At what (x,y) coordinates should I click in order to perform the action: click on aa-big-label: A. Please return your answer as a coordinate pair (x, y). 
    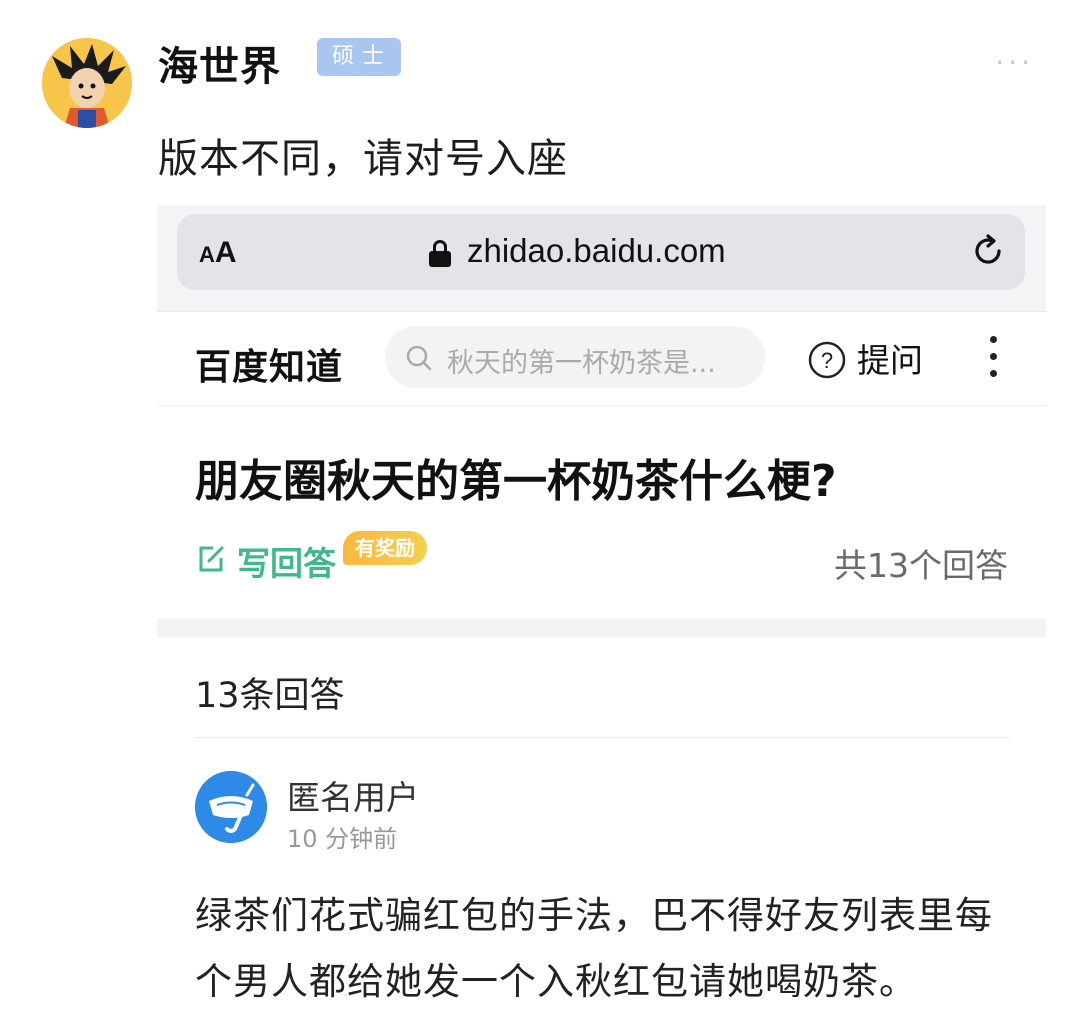
    Looking at the image, I should click on (225, 252).